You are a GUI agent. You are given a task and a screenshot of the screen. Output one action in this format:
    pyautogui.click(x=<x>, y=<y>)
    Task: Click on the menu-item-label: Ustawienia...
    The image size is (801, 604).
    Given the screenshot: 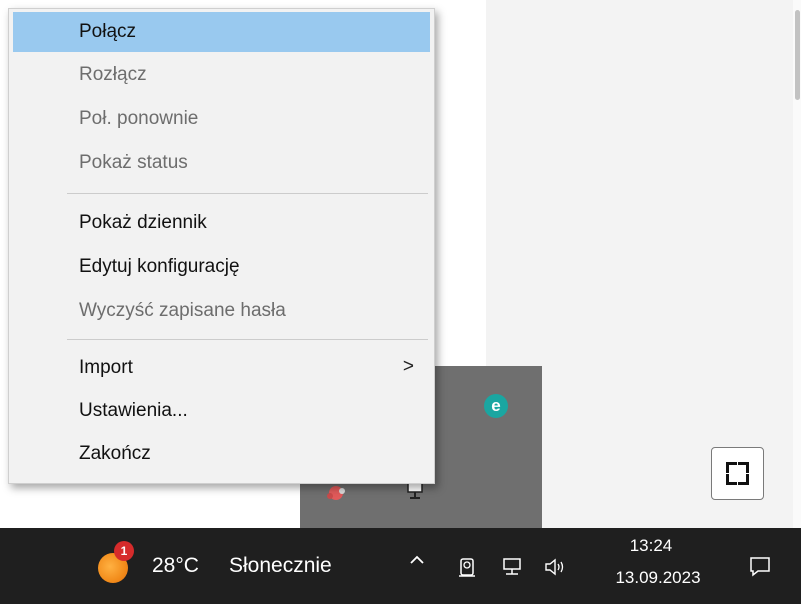 What is the action you would take?
    pyautogui.click(x=133, y=410)
    